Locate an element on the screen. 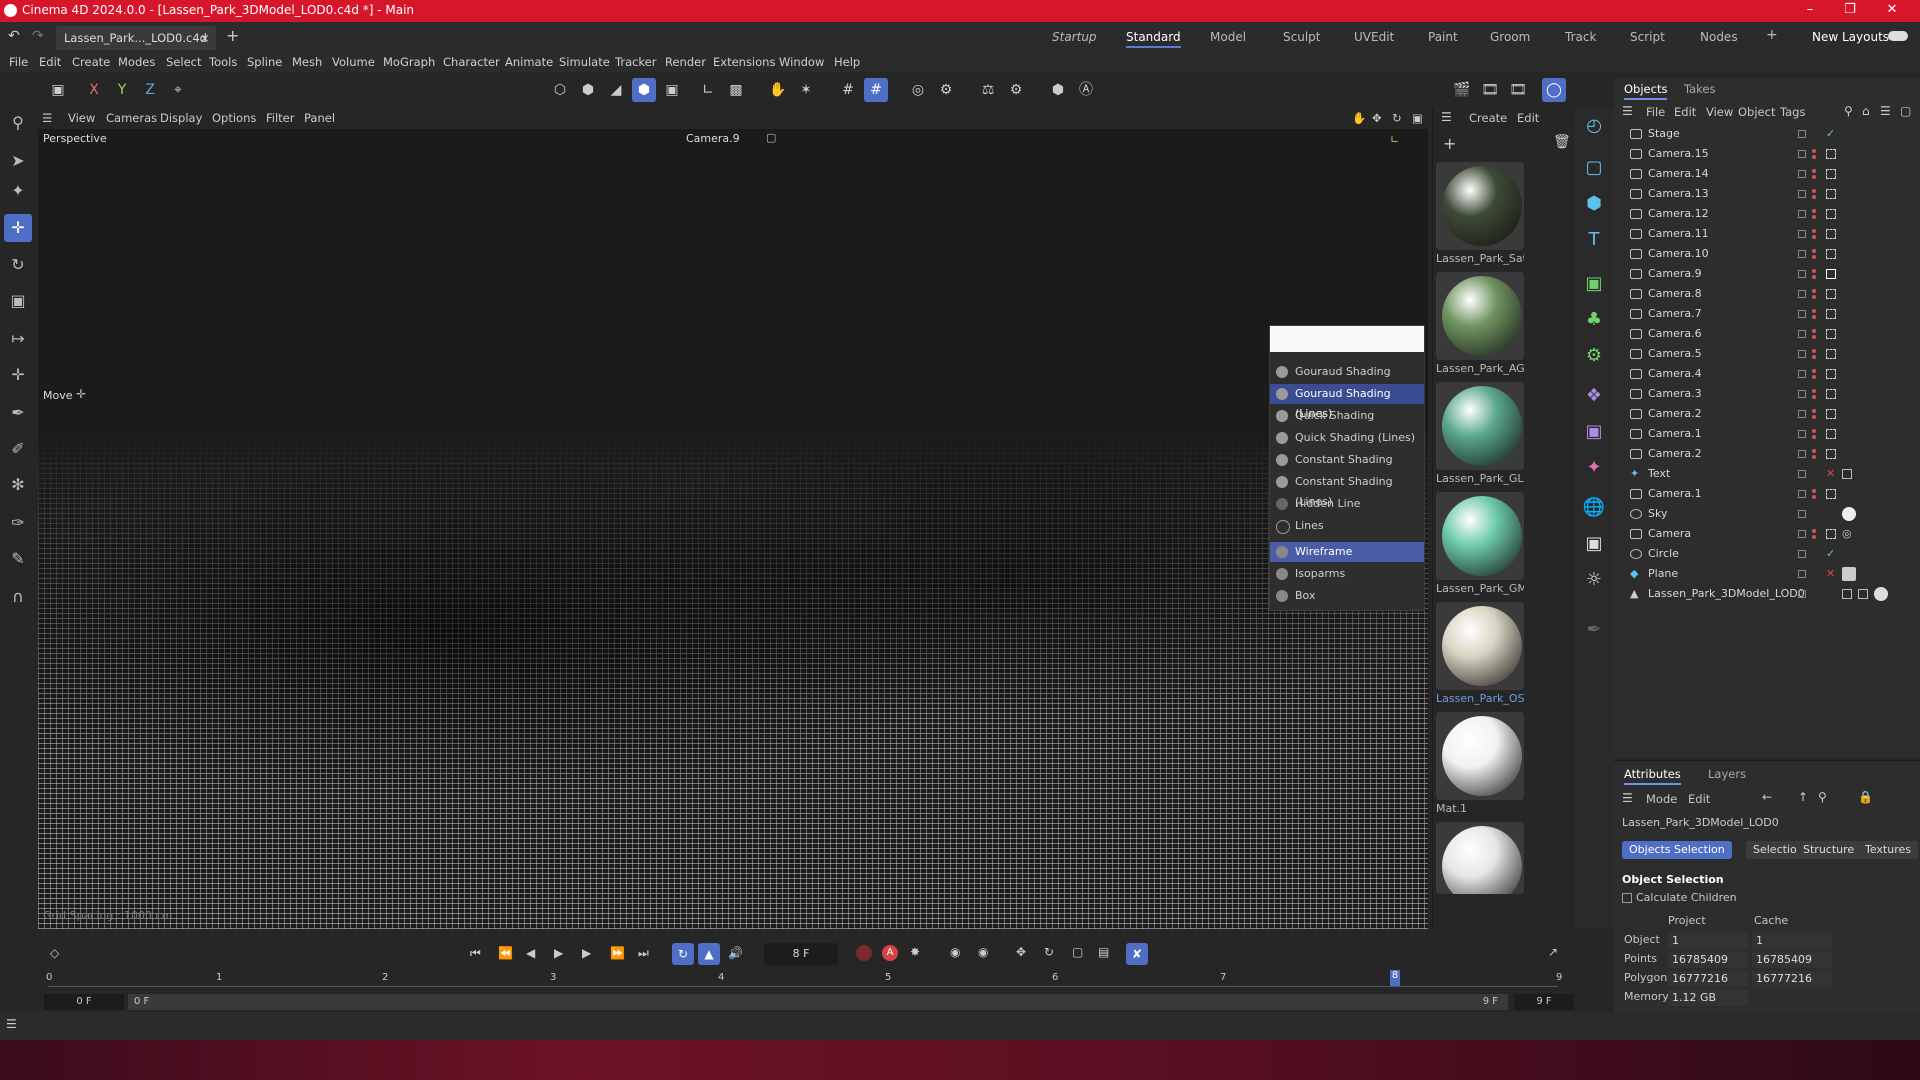  coordinate-system-icon: ⌖ is located at coordinates (178, 90).